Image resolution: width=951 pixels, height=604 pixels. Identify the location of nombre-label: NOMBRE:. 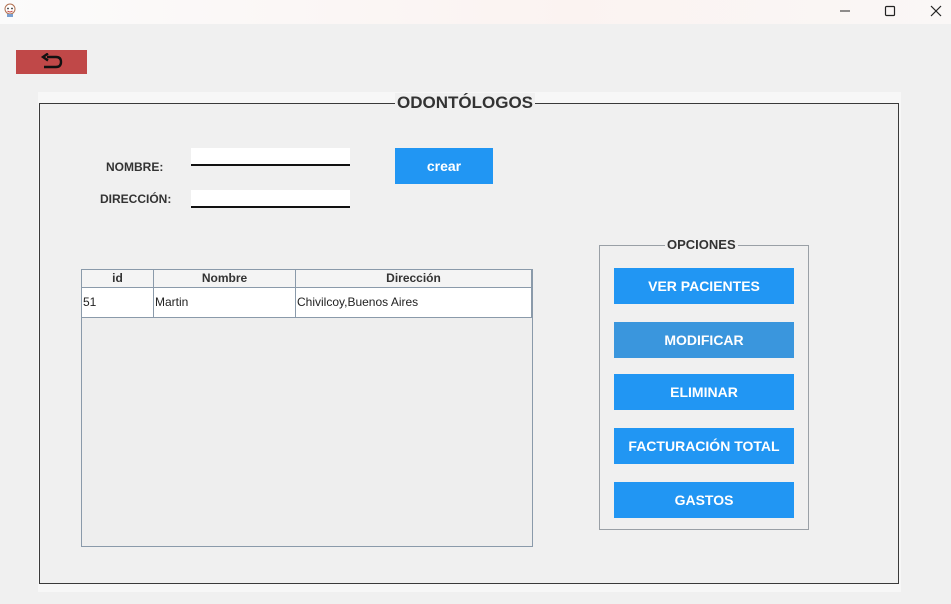
(135, 167).